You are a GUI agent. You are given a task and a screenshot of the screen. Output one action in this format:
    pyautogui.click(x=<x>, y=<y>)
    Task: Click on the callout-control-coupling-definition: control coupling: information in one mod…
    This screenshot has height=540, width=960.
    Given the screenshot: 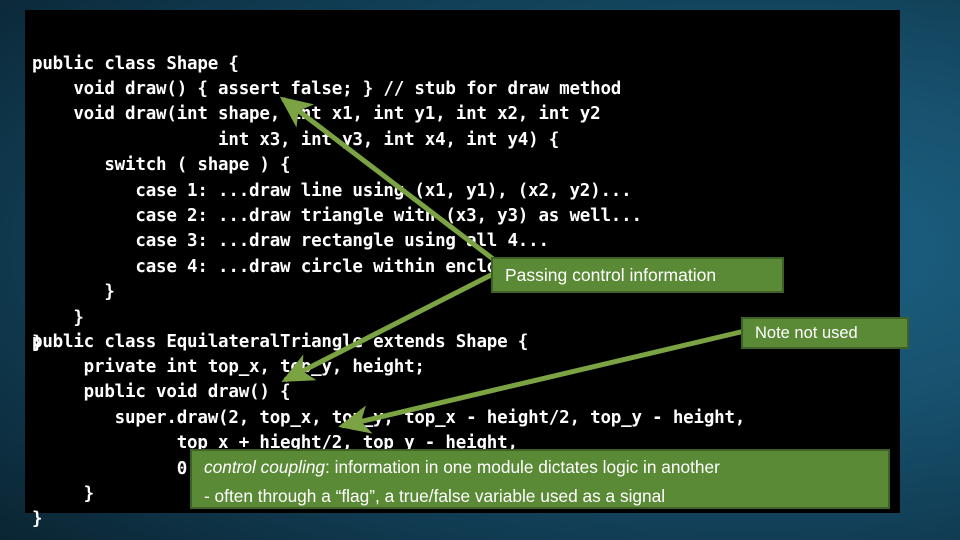 What is the action you would take?
    pyautogui.click(x=540, y=479)
    